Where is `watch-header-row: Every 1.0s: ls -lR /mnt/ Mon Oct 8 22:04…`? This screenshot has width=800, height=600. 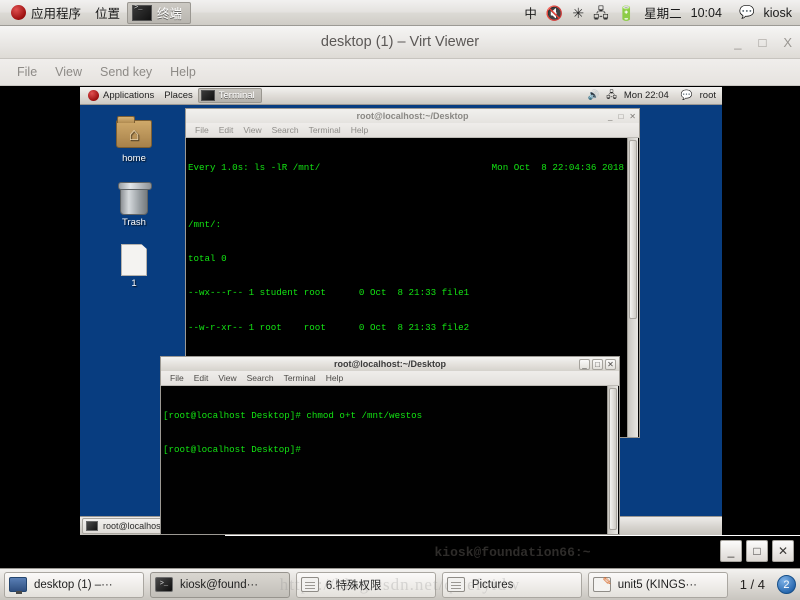 watch-header-row: Every 1.0s: ls -lR /mnt/ Mon Oct 8 22:04… is located at coordinates (408, 167).